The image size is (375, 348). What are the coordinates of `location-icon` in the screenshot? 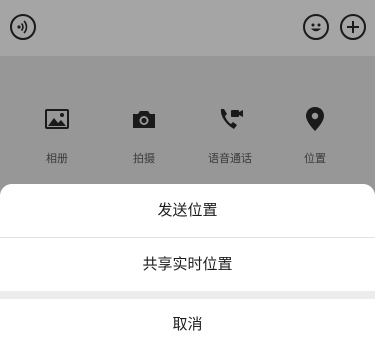 It's located at (315, 119).